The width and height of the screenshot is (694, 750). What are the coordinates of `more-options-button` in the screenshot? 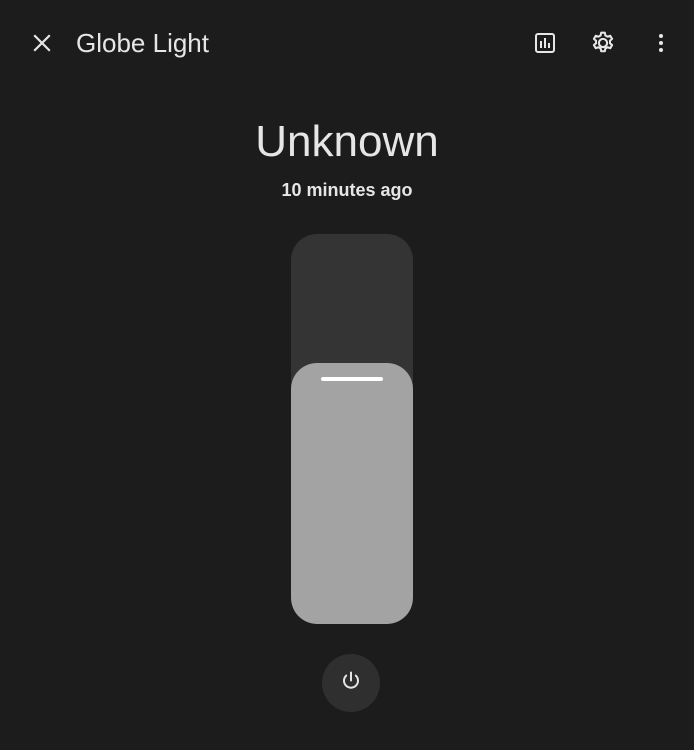 It's located at (661, 43).